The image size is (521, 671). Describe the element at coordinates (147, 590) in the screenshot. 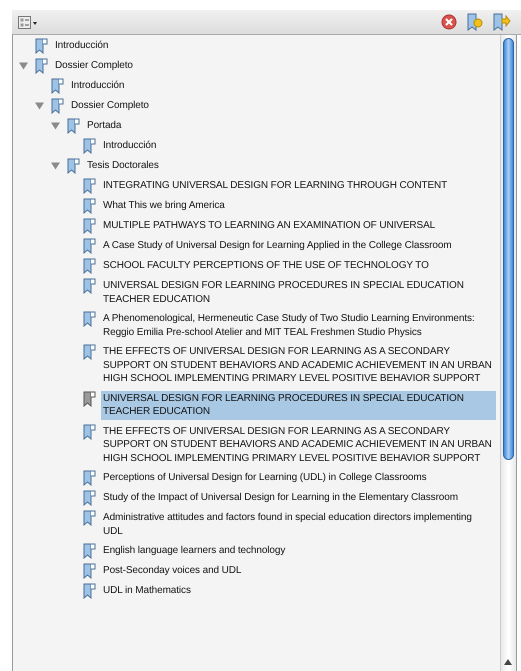

I see `bookmark-item: UDL in Mathematics` at that location.